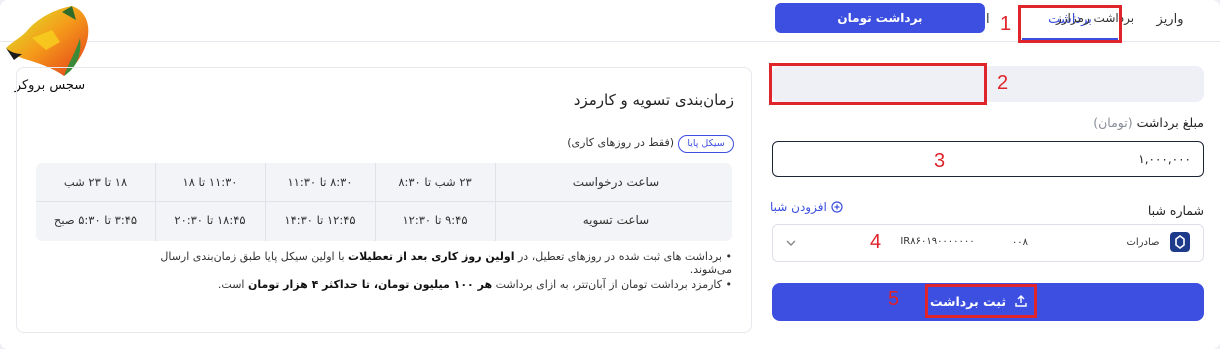 The height and width of the screenshot is (349, 1220). I want to click on paya-cycle-chip: سیکل پایا, so click(706, 144).